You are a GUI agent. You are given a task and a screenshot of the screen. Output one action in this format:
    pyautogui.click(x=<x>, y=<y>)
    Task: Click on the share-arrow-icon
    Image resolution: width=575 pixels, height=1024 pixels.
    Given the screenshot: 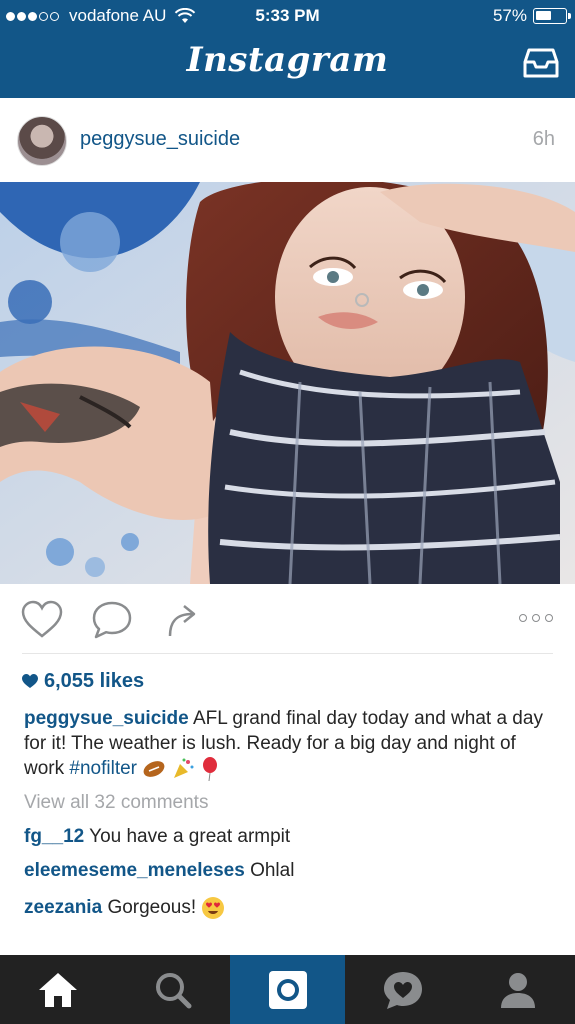 What is the action you would take?
    pyautogui.click(x=182, y=621)
    